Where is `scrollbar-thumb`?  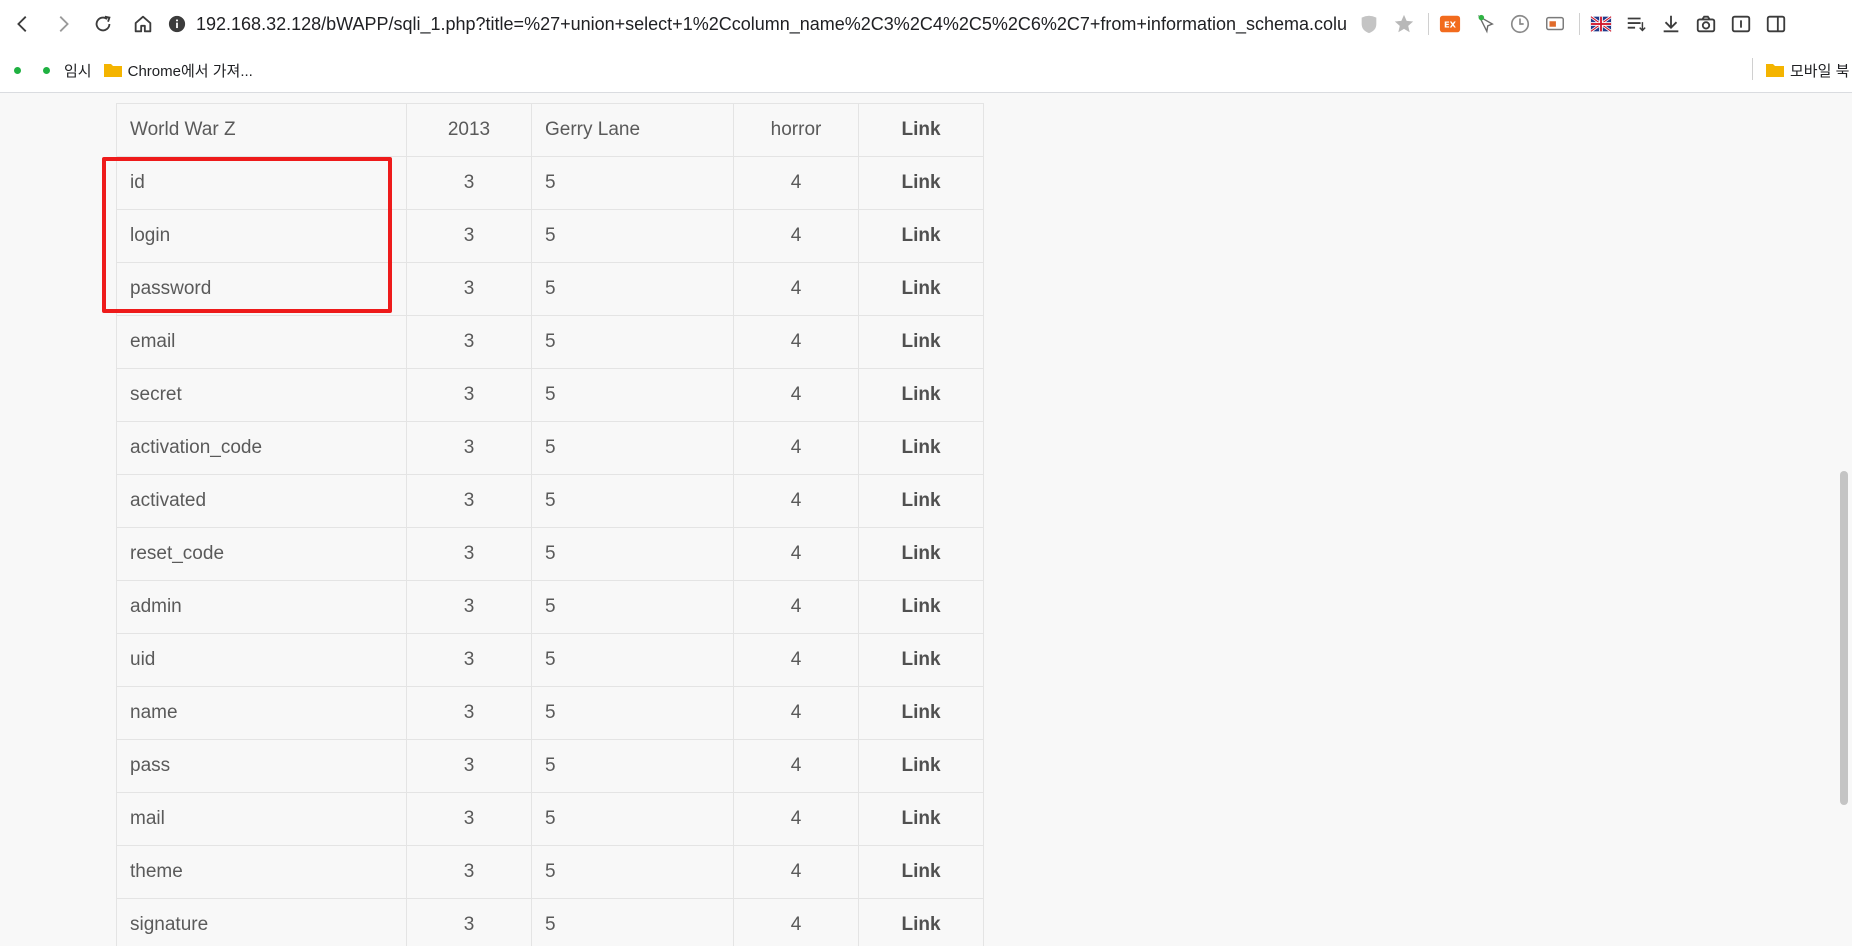 scrollbar-thumb is located at coordinates (1844, 638).